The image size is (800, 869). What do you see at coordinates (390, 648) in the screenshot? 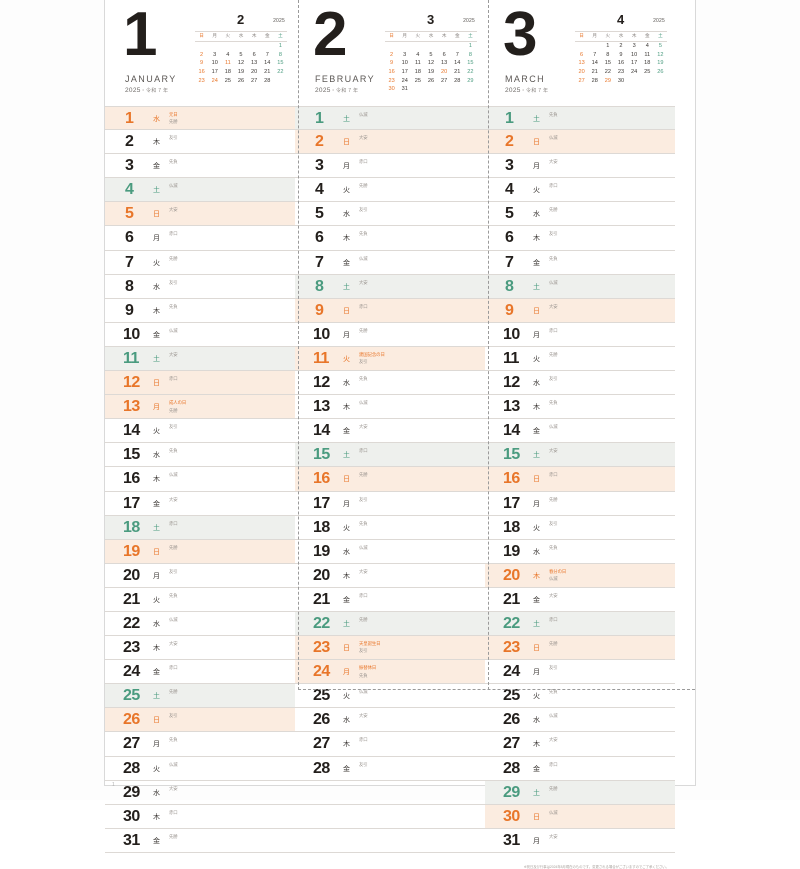
I see `day-row: 23 日 天皇誕生日 友引` at bounding box center [390, 648].